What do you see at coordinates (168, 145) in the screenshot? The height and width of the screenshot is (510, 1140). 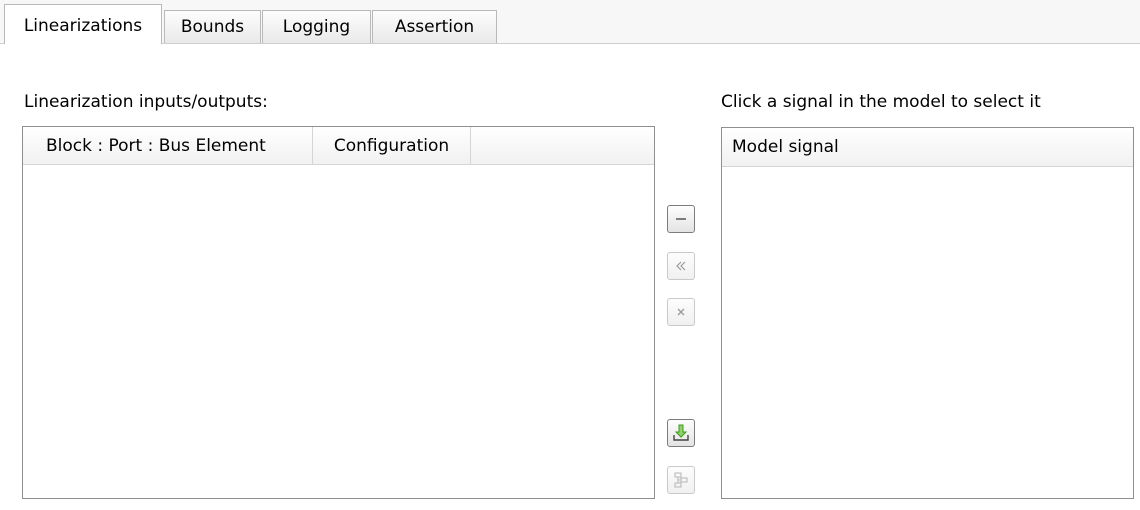 I see `column-header-block-port: Block : Port : Bus Element` at bounding box center [168, 145].